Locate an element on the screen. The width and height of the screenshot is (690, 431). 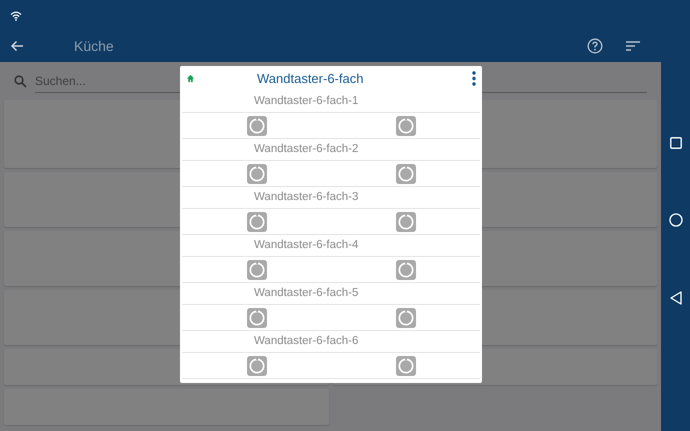
more-options-icon is located at coordinates (474, 78).